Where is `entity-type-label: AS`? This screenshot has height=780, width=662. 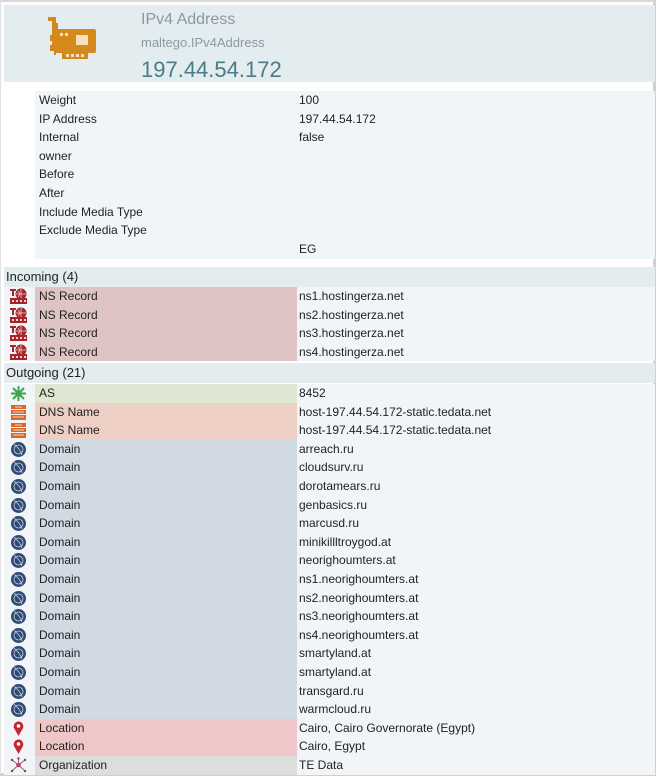
entity-type-label: AS is located at coordinates (166, 393).